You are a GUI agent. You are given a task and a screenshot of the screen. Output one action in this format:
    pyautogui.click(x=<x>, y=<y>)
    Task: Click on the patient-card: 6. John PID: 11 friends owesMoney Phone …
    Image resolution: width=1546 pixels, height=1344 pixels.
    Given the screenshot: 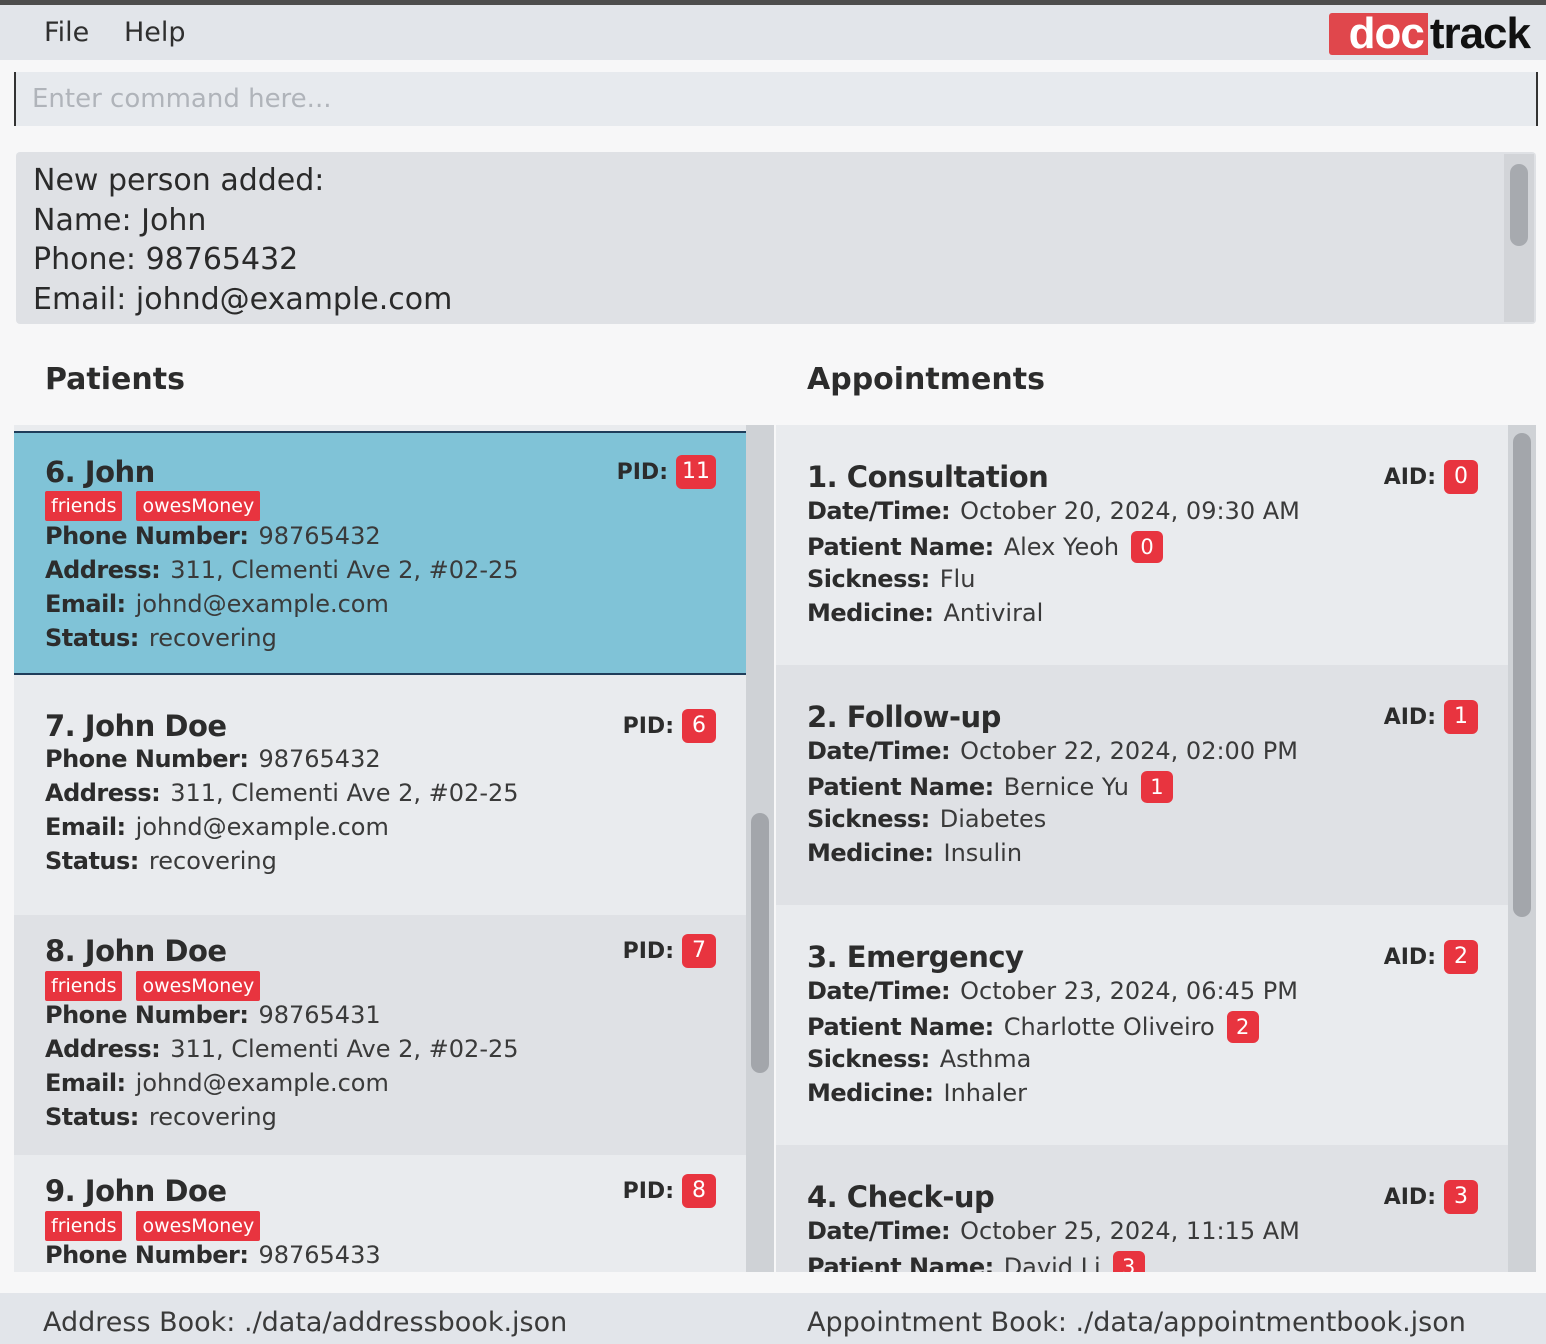 What is the action you would take?
    pyautogui.click(x=380, y=553)
    